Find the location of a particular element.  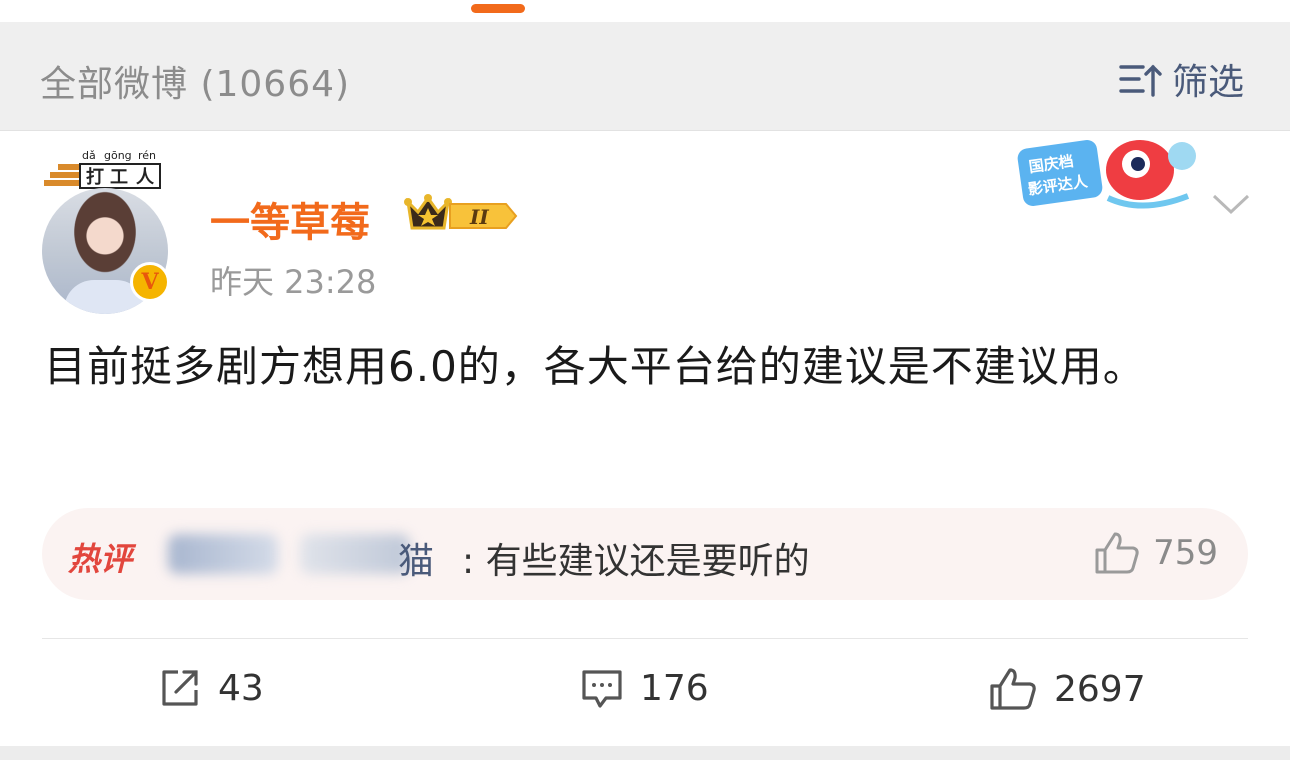

comment-button: 176 is located at coordinates (644, 688).